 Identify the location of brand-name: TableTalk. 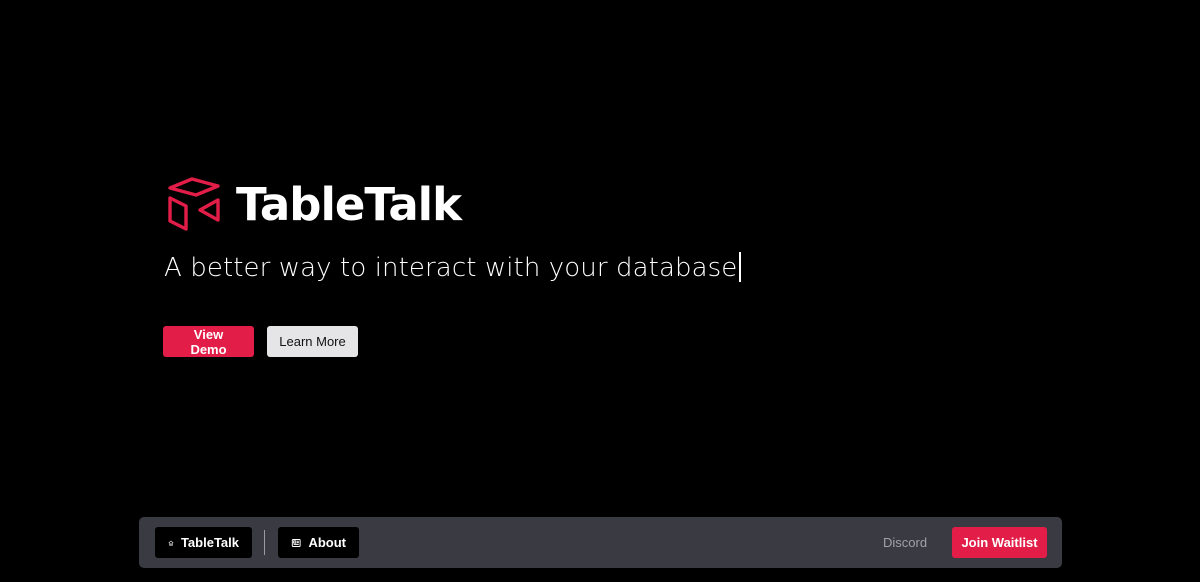
(349, 204).